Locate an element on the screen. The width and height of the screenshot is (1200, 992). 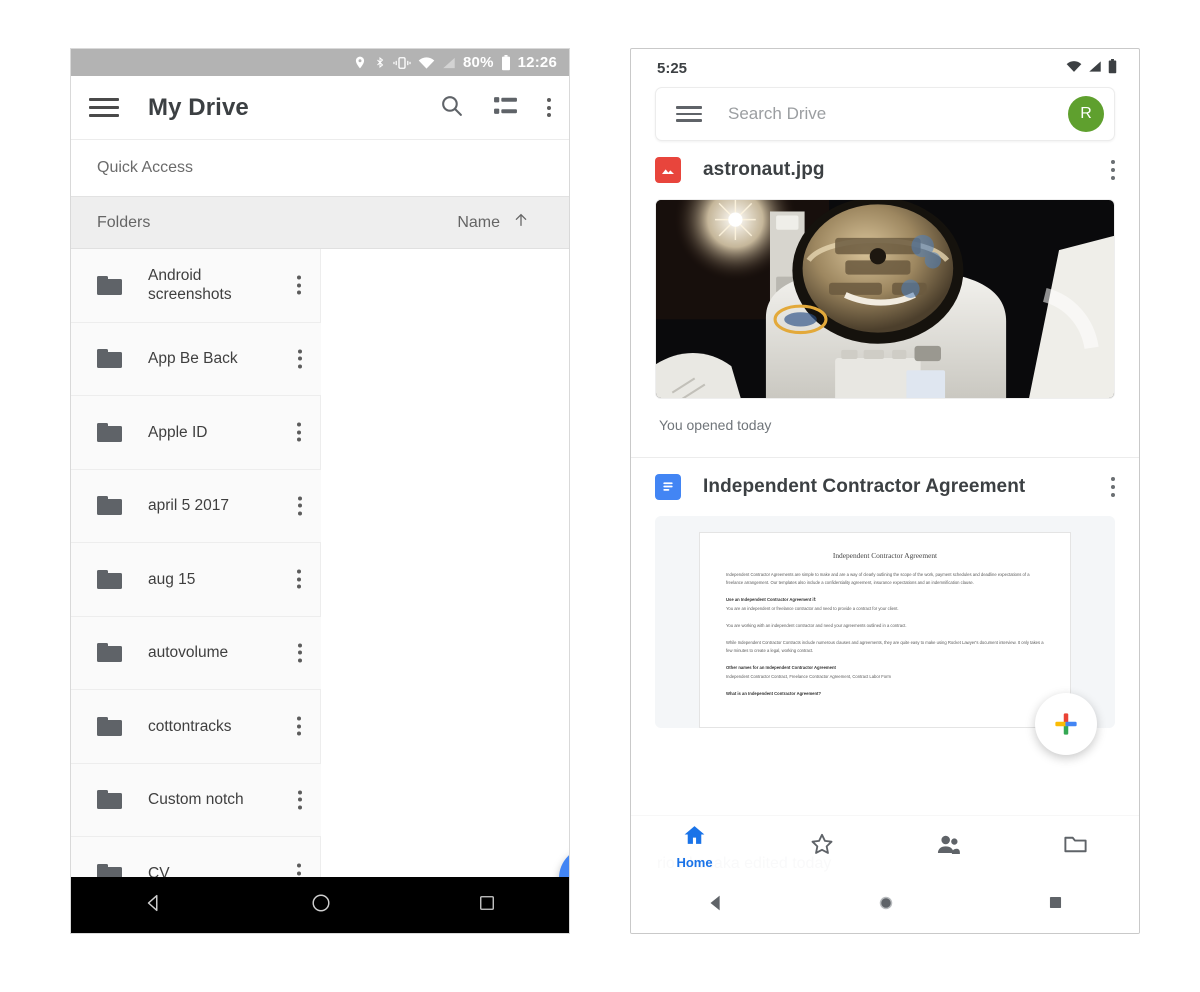
bottom-nav-home: Home is located at coordinates (694, 846).